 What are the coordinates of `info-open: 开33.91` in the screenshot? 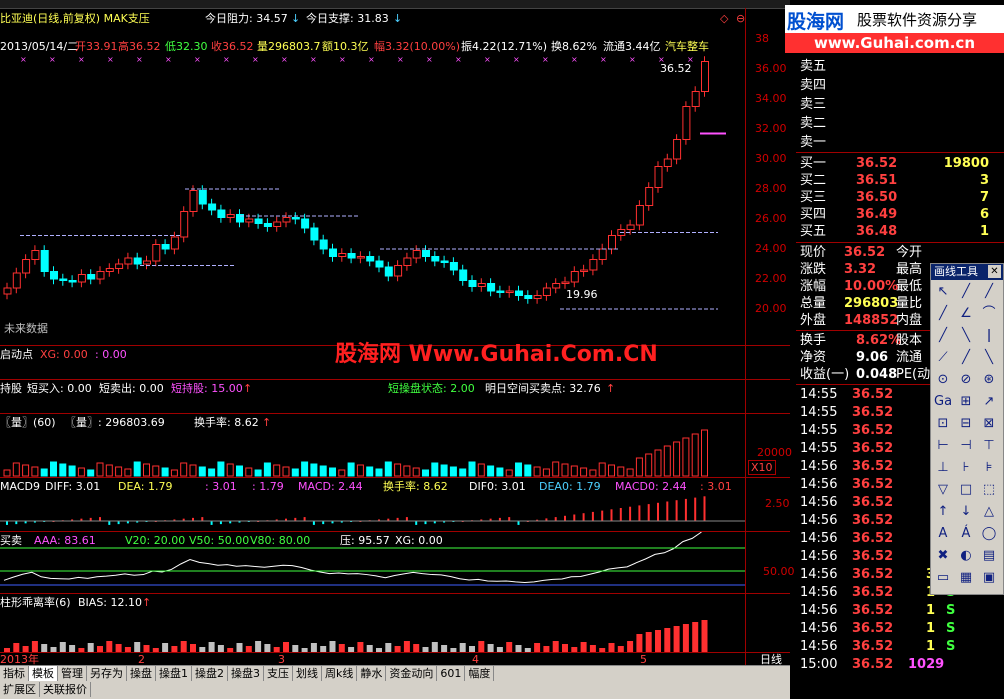 It's located at (96, 46).